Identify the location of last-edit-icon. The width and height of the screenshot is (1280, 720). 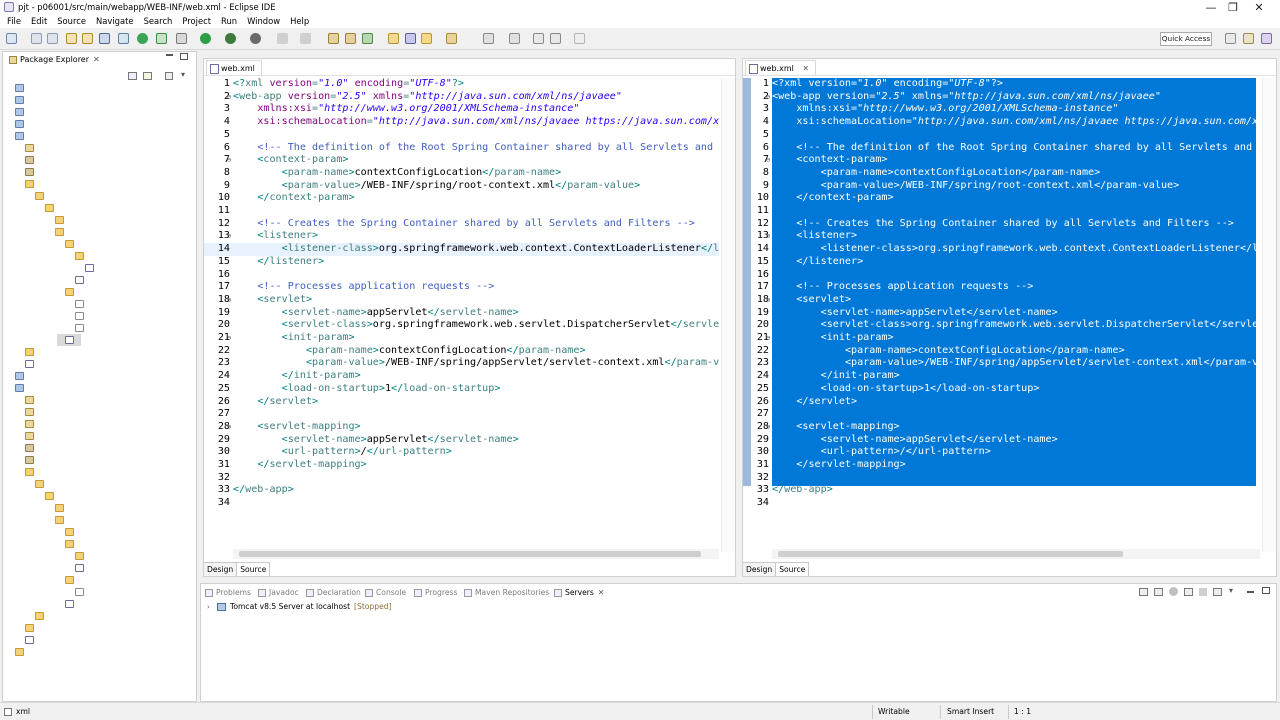
(538, 38).